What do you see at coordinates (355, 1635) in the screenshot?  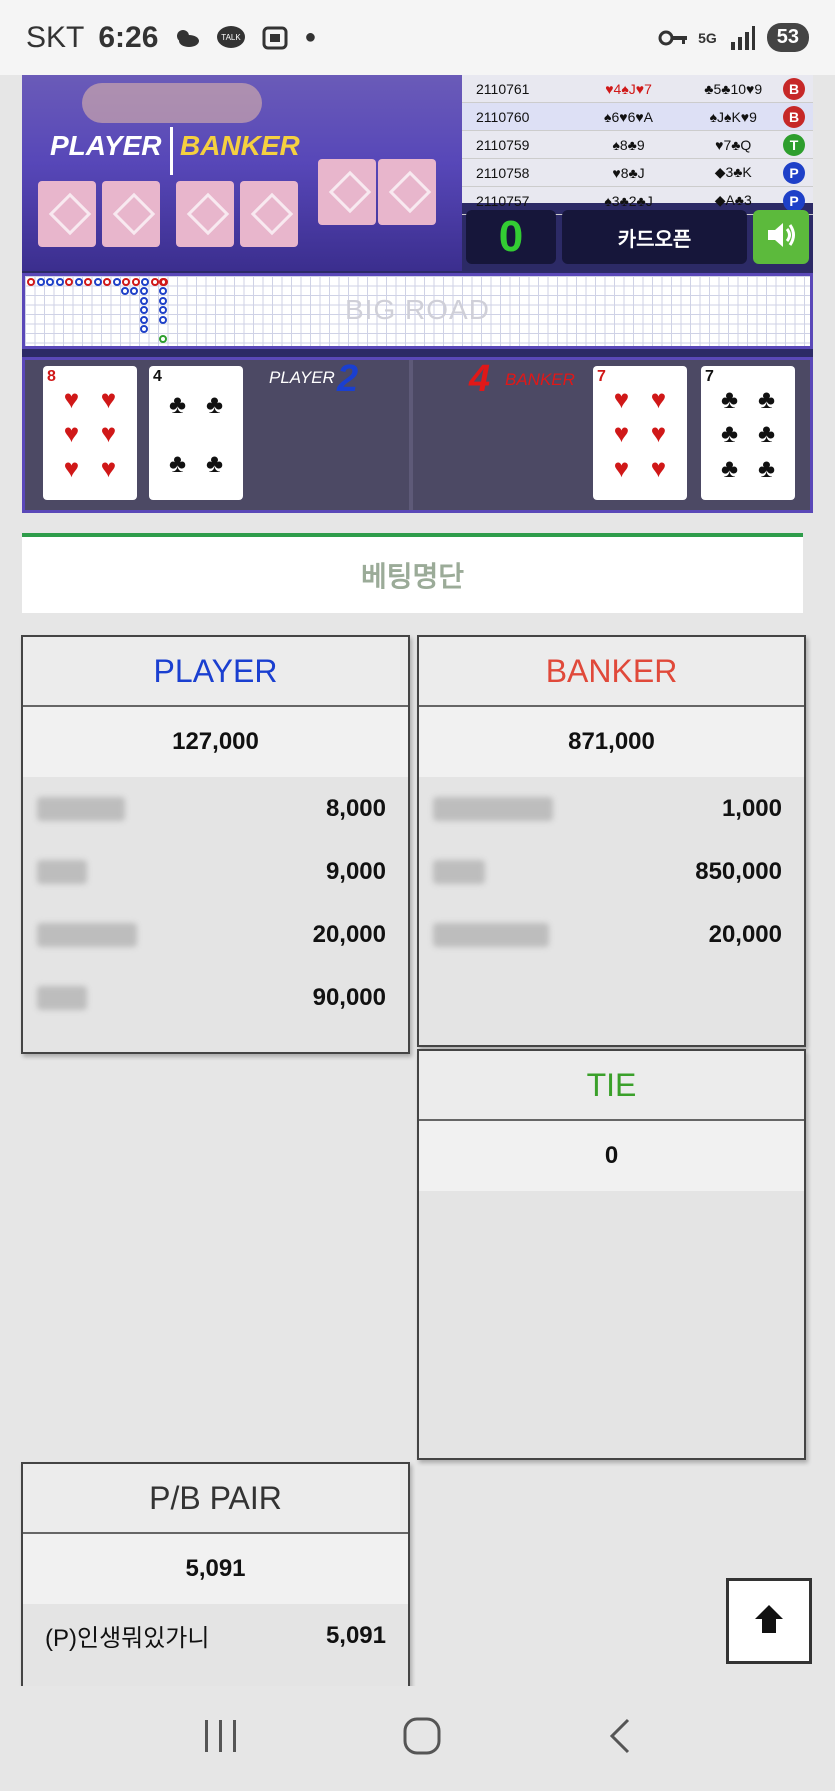 I see `bet-amount: 5,091` at bounding box center [355, 1635].